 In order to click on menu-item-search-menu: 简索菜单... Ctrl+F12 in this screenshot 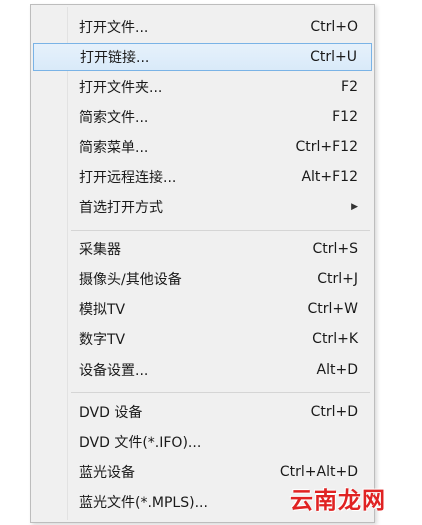, I will do `click(202, 147)`.